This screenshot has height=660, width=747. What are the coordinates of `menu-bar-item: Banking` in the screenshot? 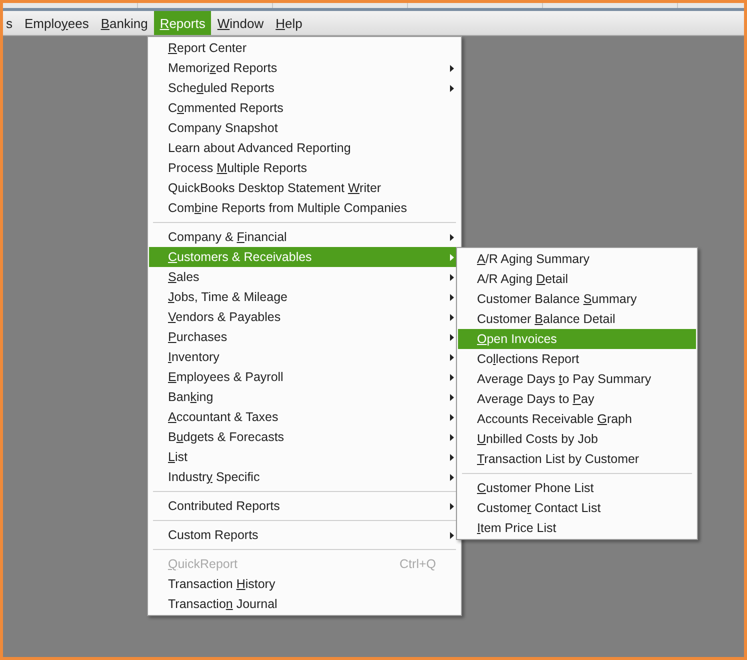 It's located at (124, 23).